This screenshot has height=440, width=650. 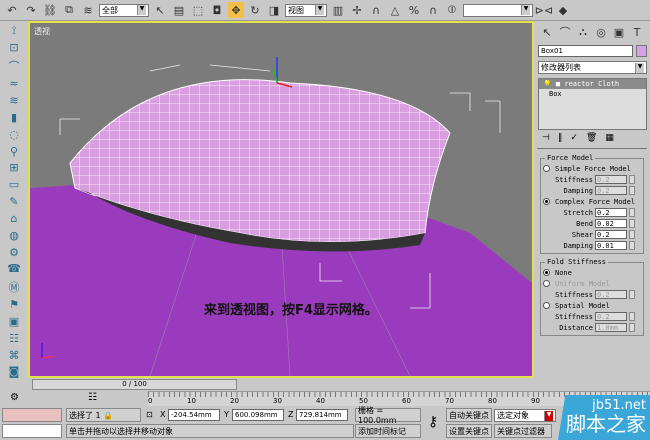 What do you see at coordinates (376, 10) in the screenshot?
I see `snap-icon: ∩` at bounding box center [376, 10].